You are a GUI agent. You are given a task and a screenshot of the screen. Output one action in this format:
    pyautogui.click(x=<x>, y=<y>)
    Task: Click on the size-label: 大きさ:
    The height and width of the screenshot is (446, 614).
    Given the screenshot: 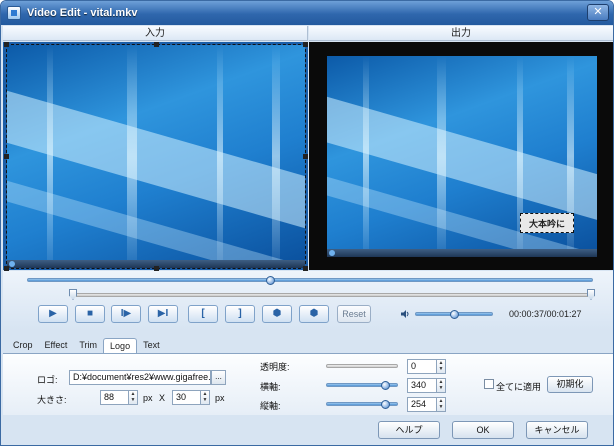 What is the action you would take?
    pyautogui.click(x=52, y=400)
    